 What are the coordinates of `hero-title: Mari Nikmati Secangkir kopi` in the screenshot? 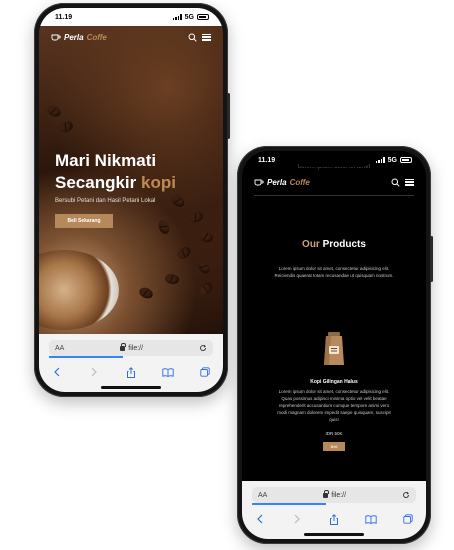 It's located at (115, 171).